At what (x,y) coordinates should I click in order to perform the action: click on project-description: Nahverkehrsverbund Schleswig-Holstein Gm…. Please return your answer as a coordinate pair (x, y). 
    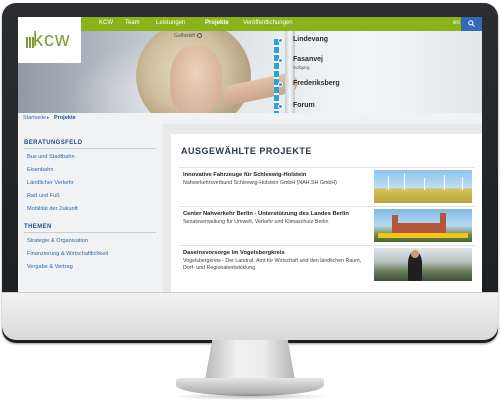
    Looking at the image, I should click on (260, 183).